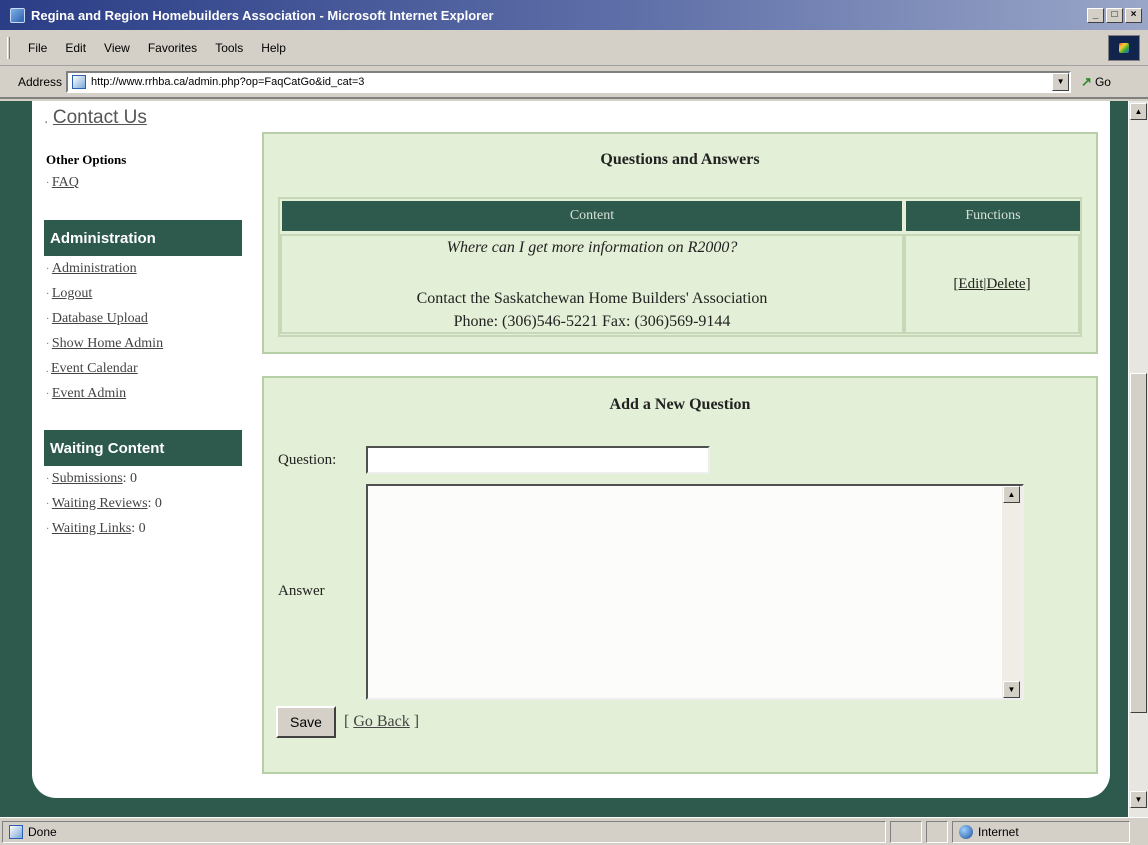 The height and width of the screenshot is (845, 1148). I want to click on menu-edit: Edit, so click(75, 48).